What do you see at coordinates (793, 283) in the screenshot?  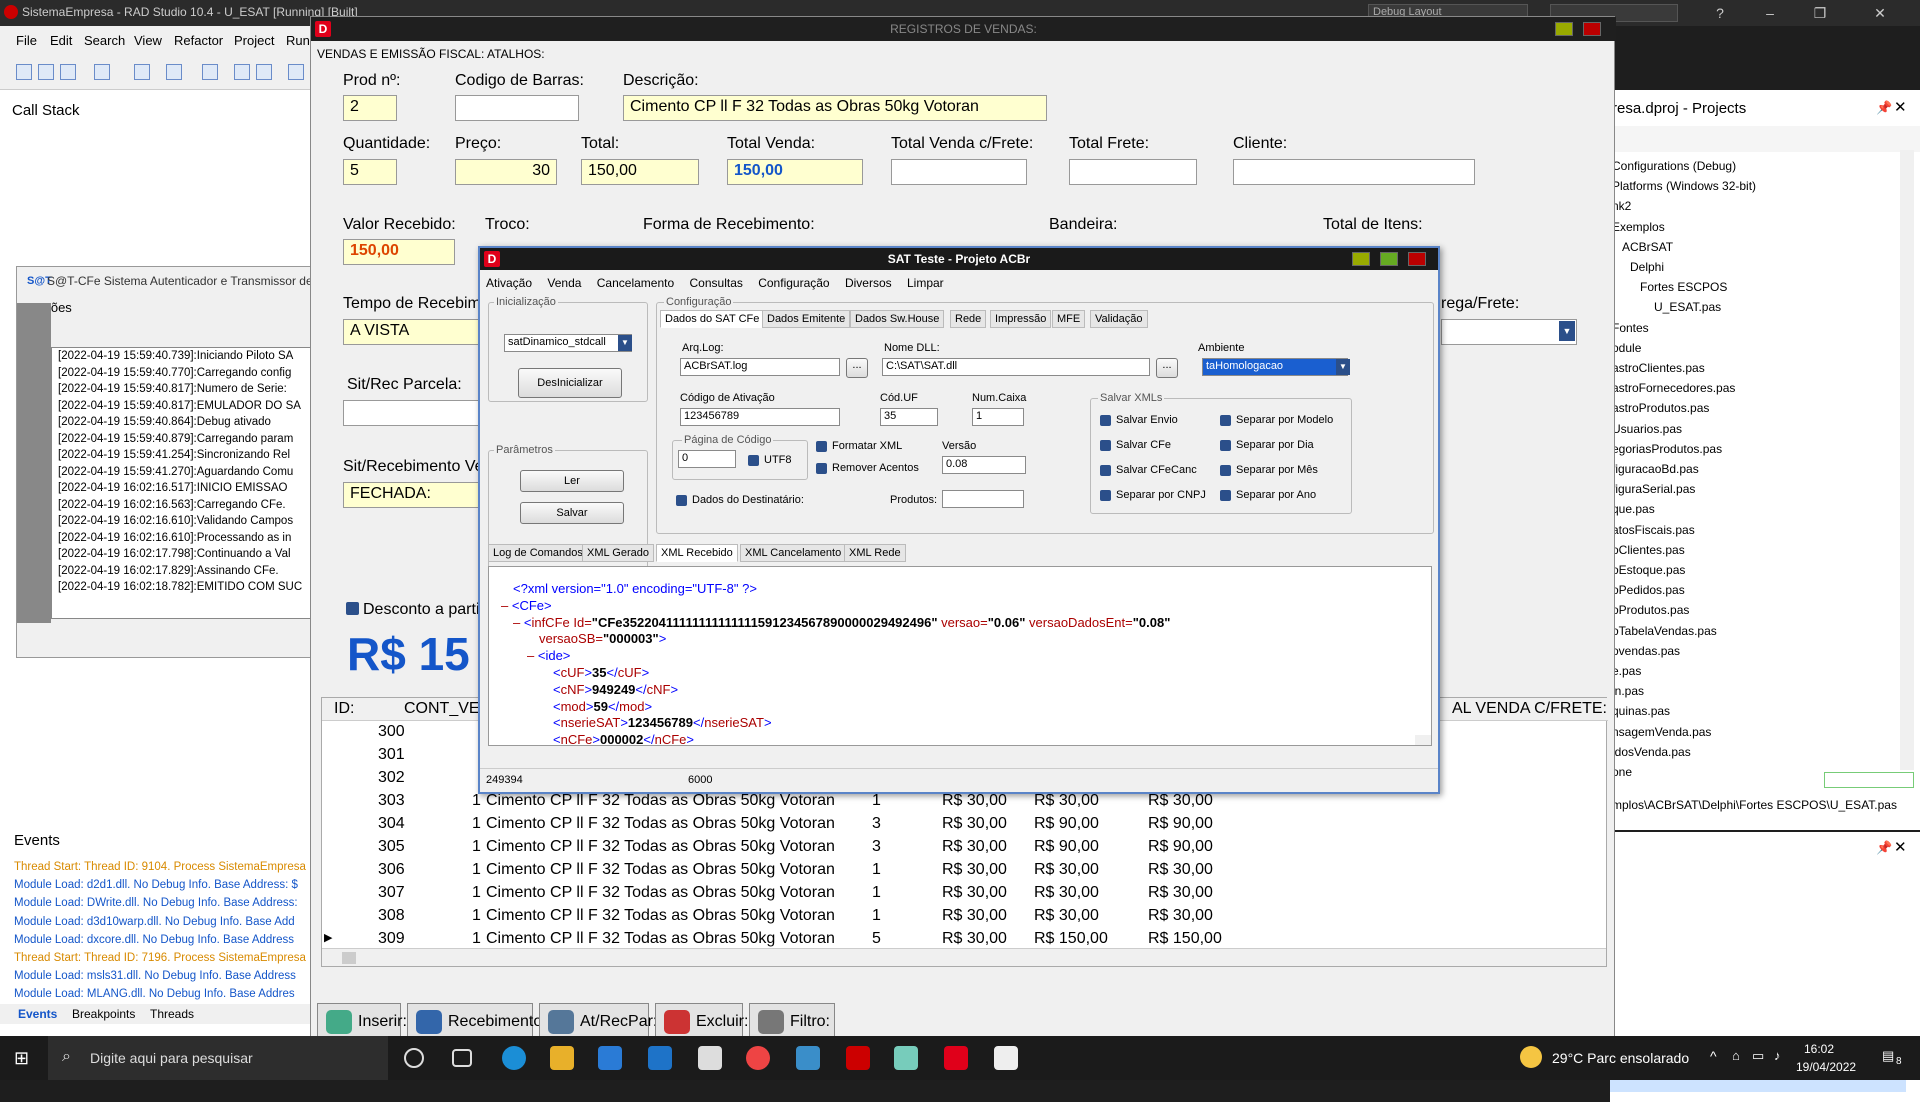 I see `menu-configuracao: Configuração` at bounding box center [793, 283].